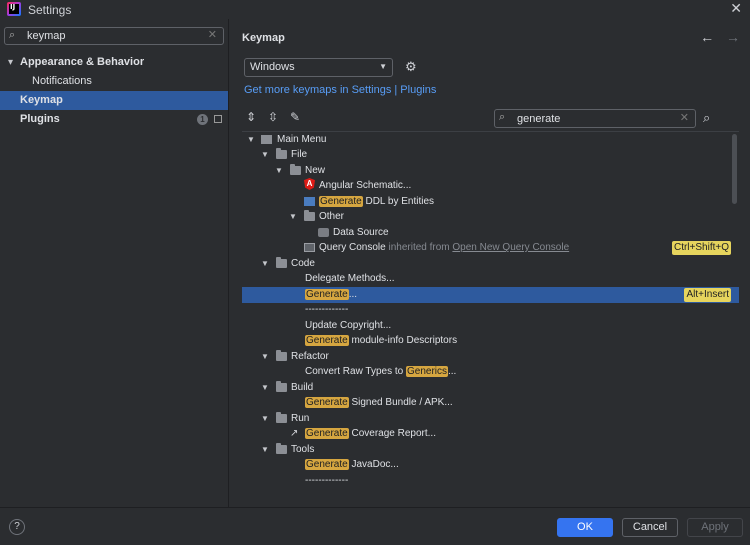  Describe the element at coordinates (266, 139) in the screenshot. I see `main-menu-icon` at that location.